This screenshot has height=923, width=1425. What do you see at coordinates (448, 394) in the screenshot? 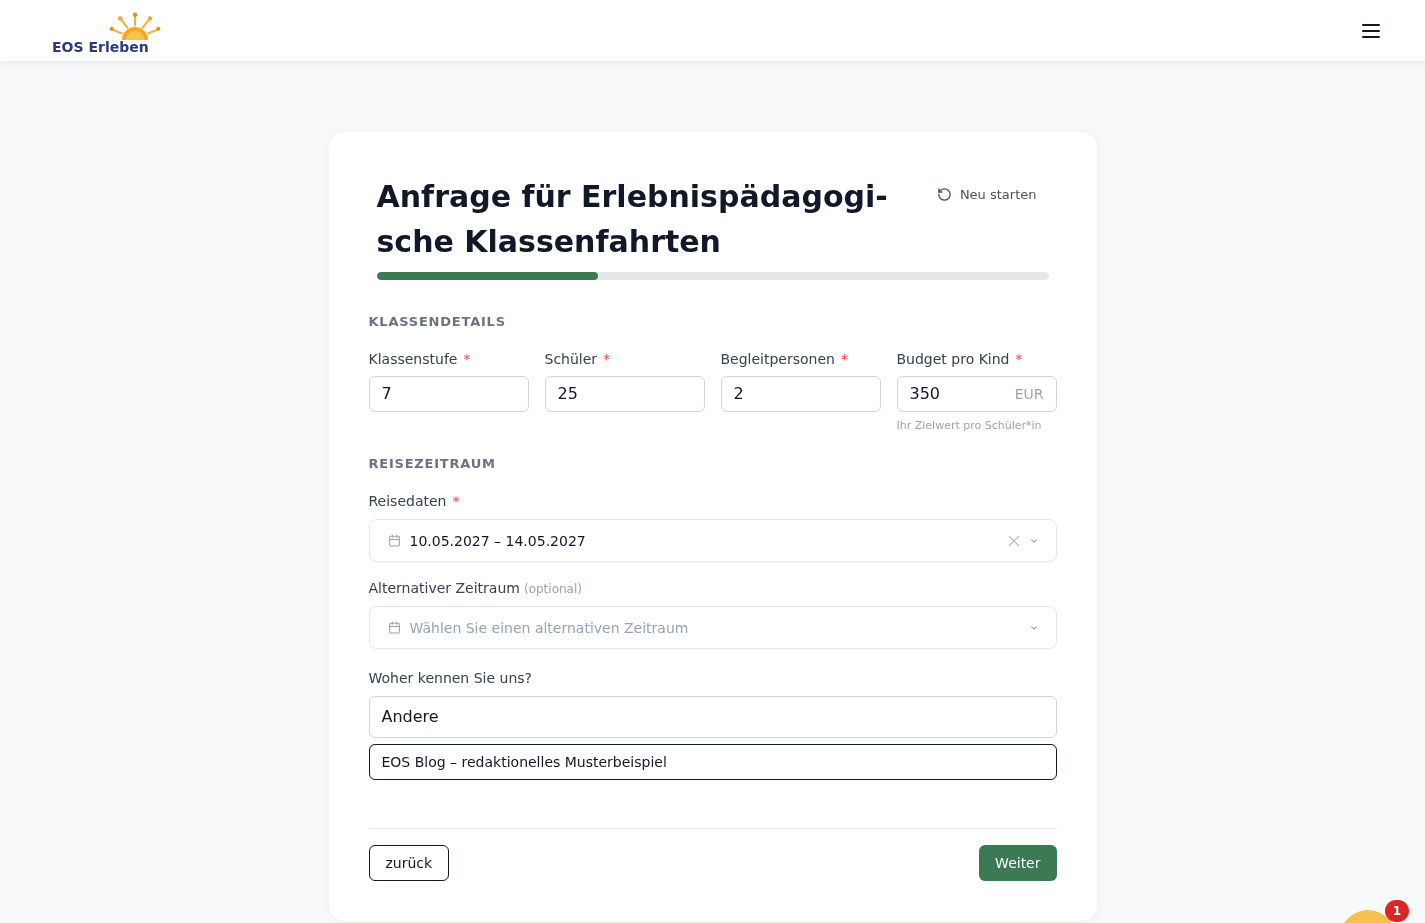
I see `input-field: 7` at bounding box center [448, 394].